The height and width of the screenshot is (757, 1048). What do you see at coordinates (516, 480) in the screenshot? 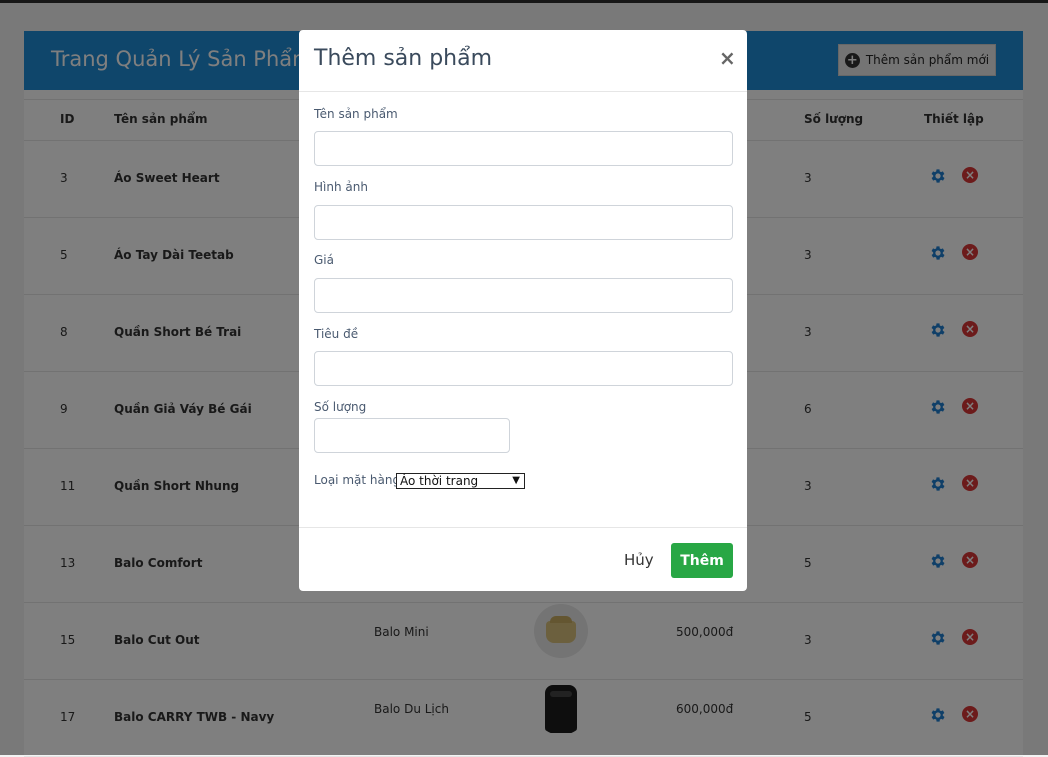
I see `chevron-down-icon: ▼` at bounding box center [516, 480].